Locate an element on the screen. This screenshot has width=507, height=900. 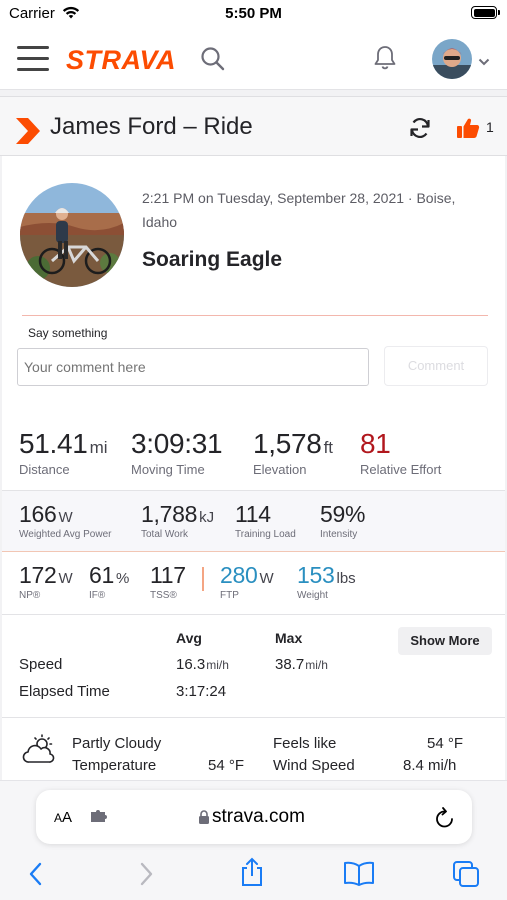
browser-toolbar: AA strava.com is located at coordinates (253, 840).